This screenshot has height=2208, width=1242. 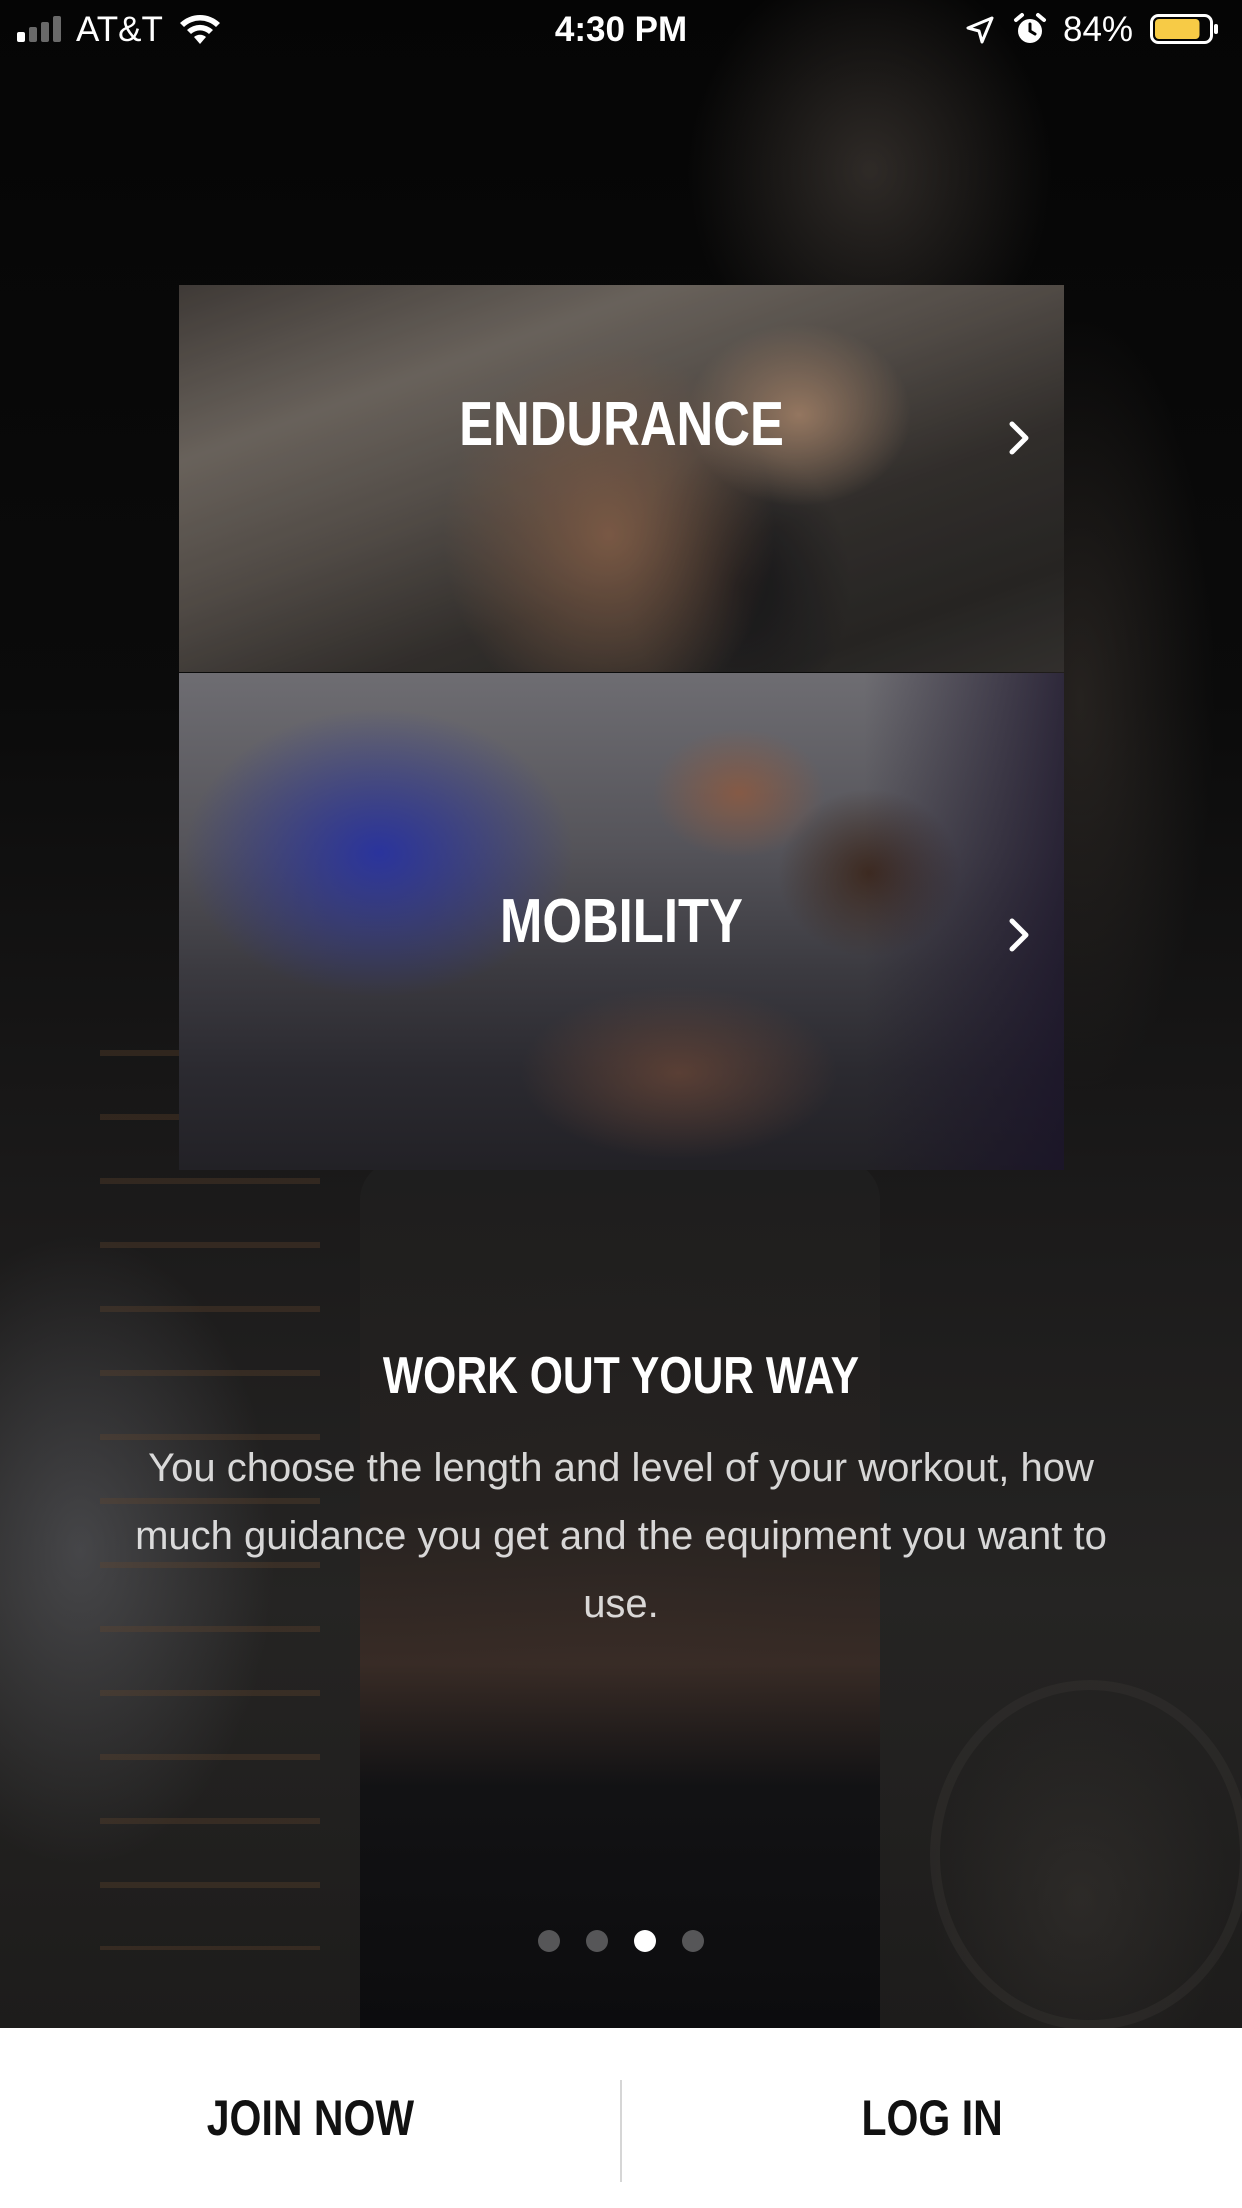 I want to click on card-title-endurance: ENDURANCE, so click(x=621, y=424).